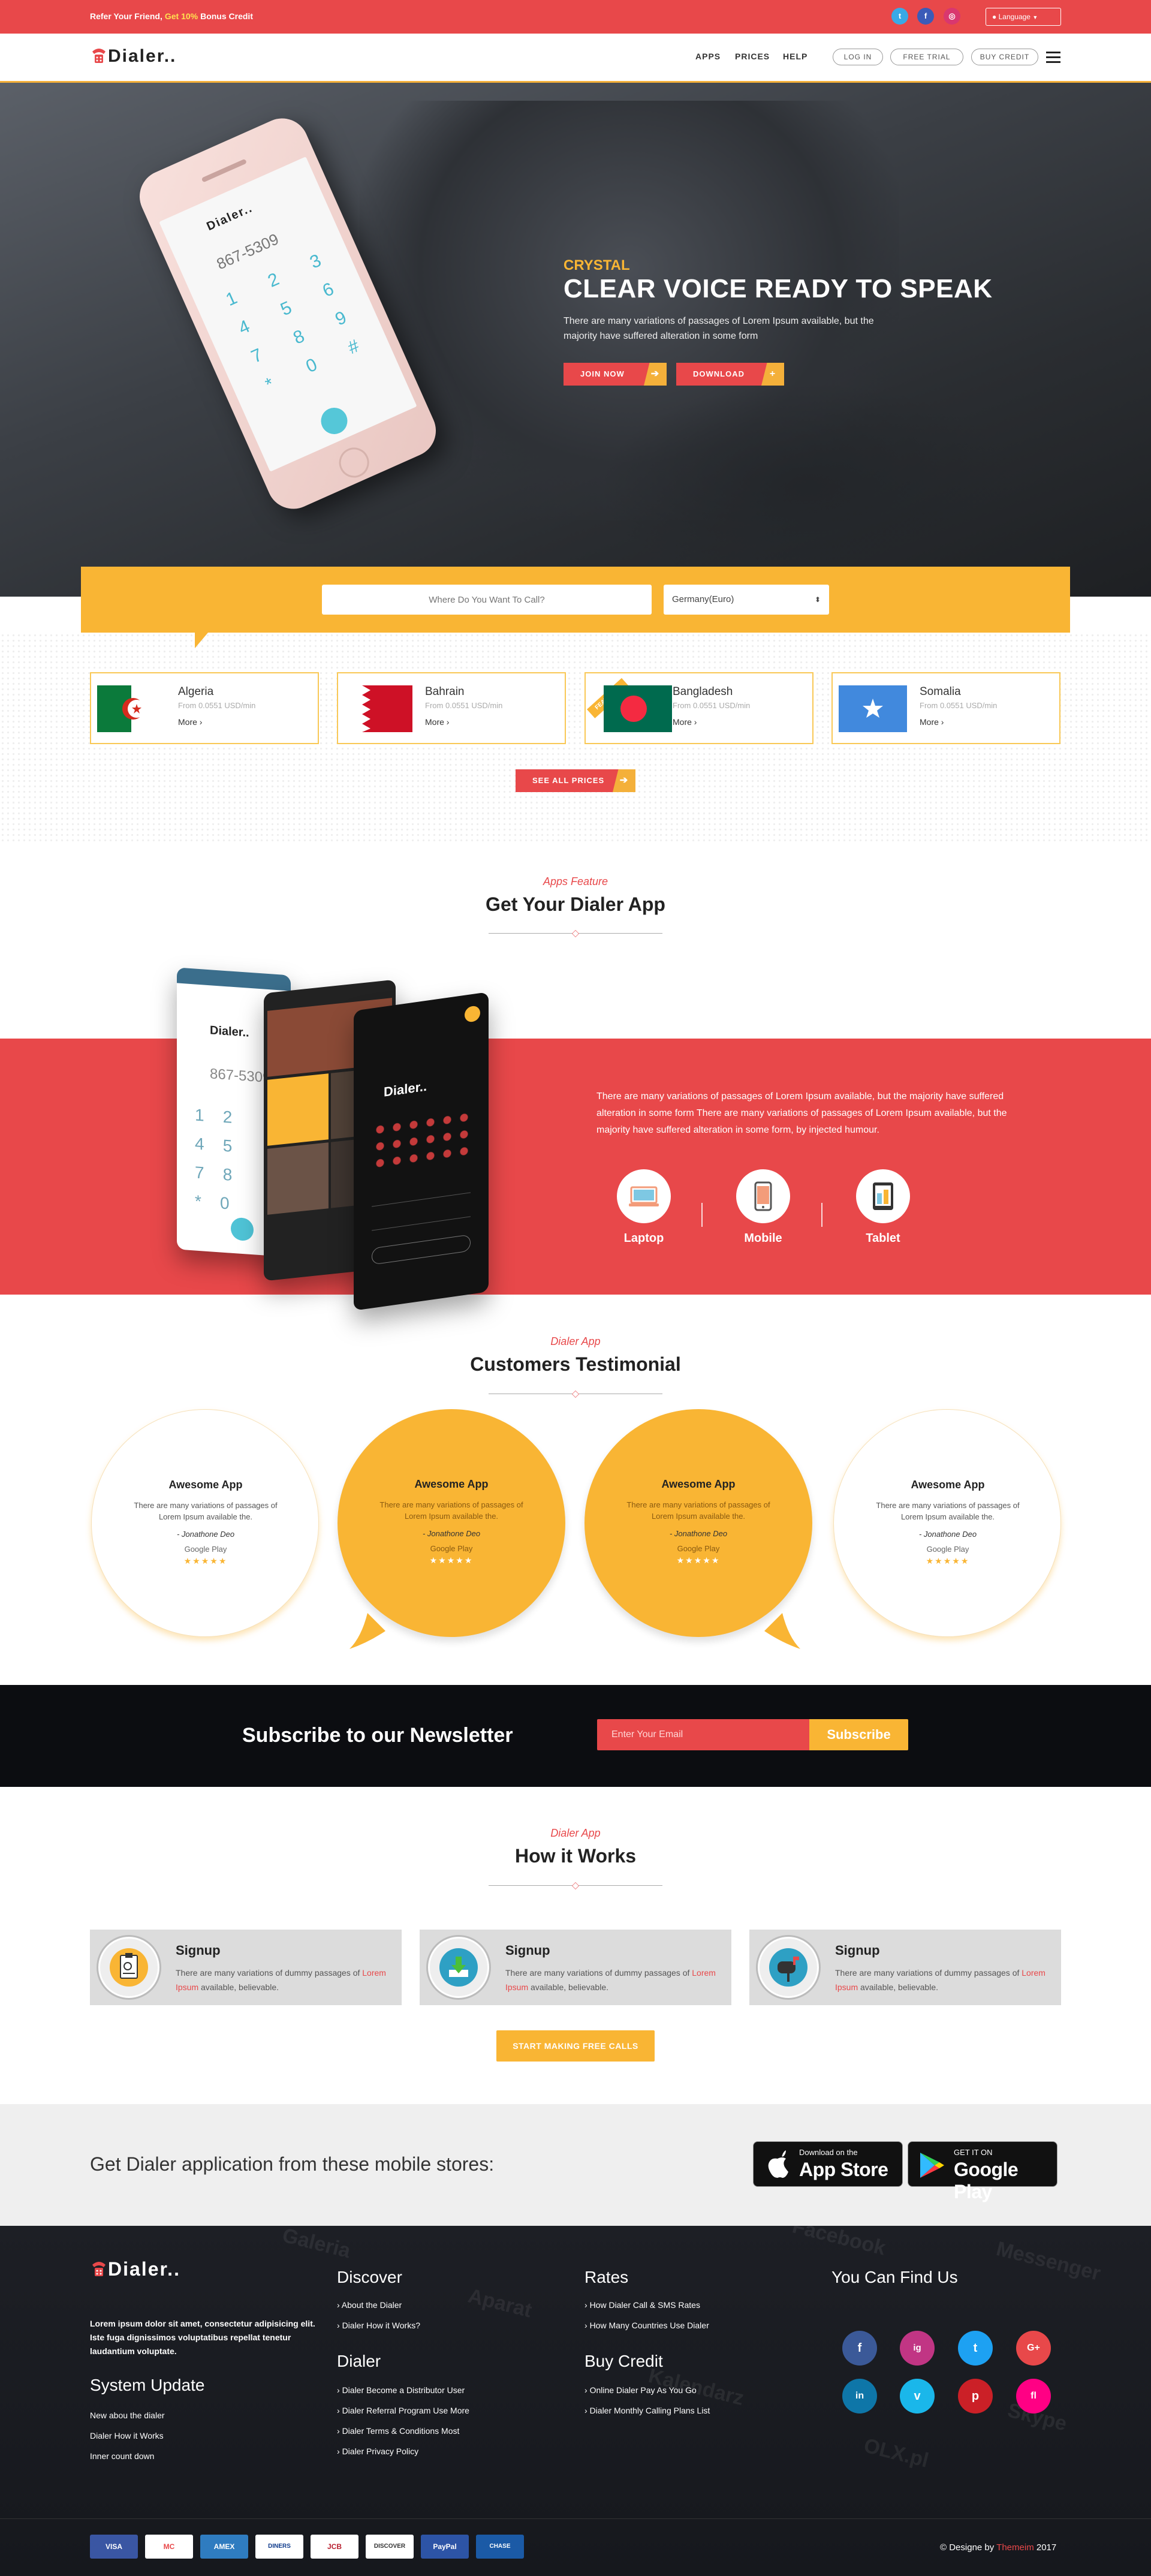 The image size is (1151, 2576). I want to click on instagram-icon: ◎, so click(952, 16).